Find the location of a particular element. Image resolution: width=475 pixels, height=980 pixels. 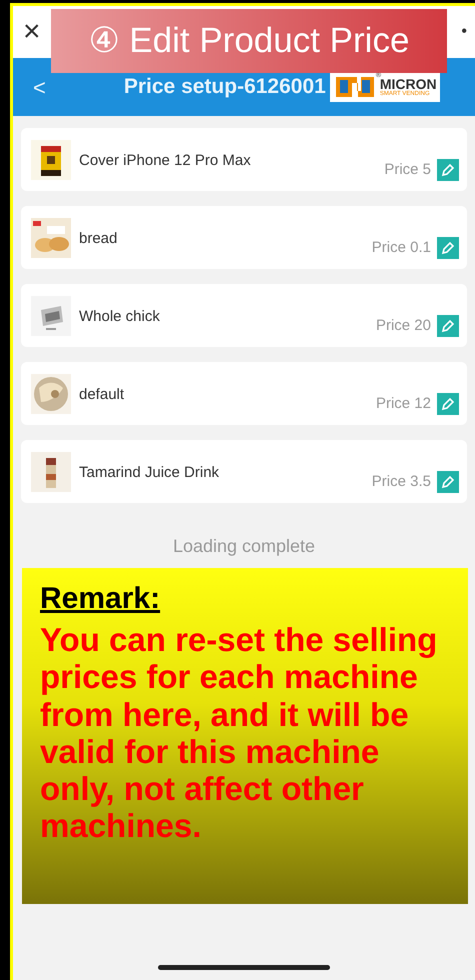

product-name: Cover iPhone 12 Pro Max is located at coordinates (165, 161).